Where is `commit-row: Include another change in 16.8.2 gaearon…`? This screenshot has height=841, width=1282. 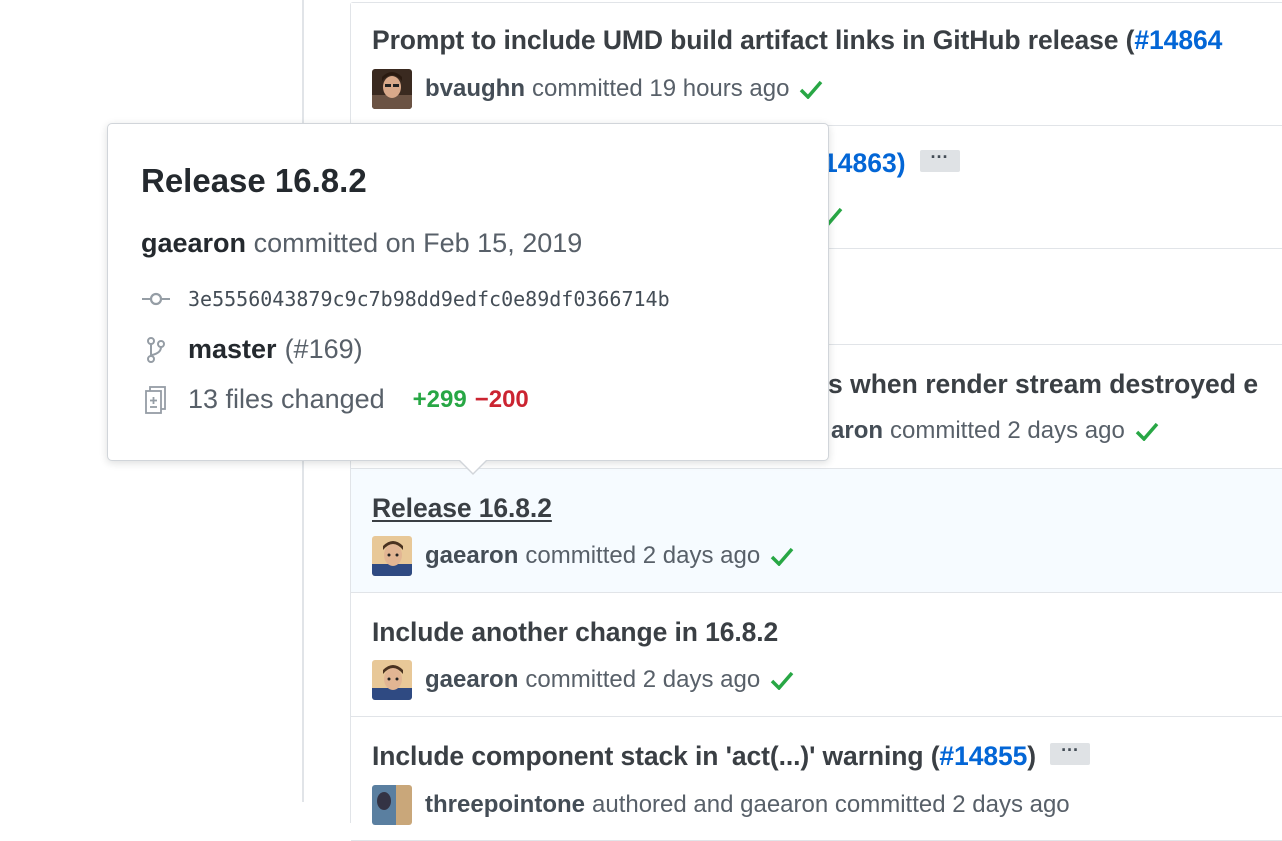 commit-row: Include another change in 16.8.2 gaearon… is located at coordinates (816, 655).